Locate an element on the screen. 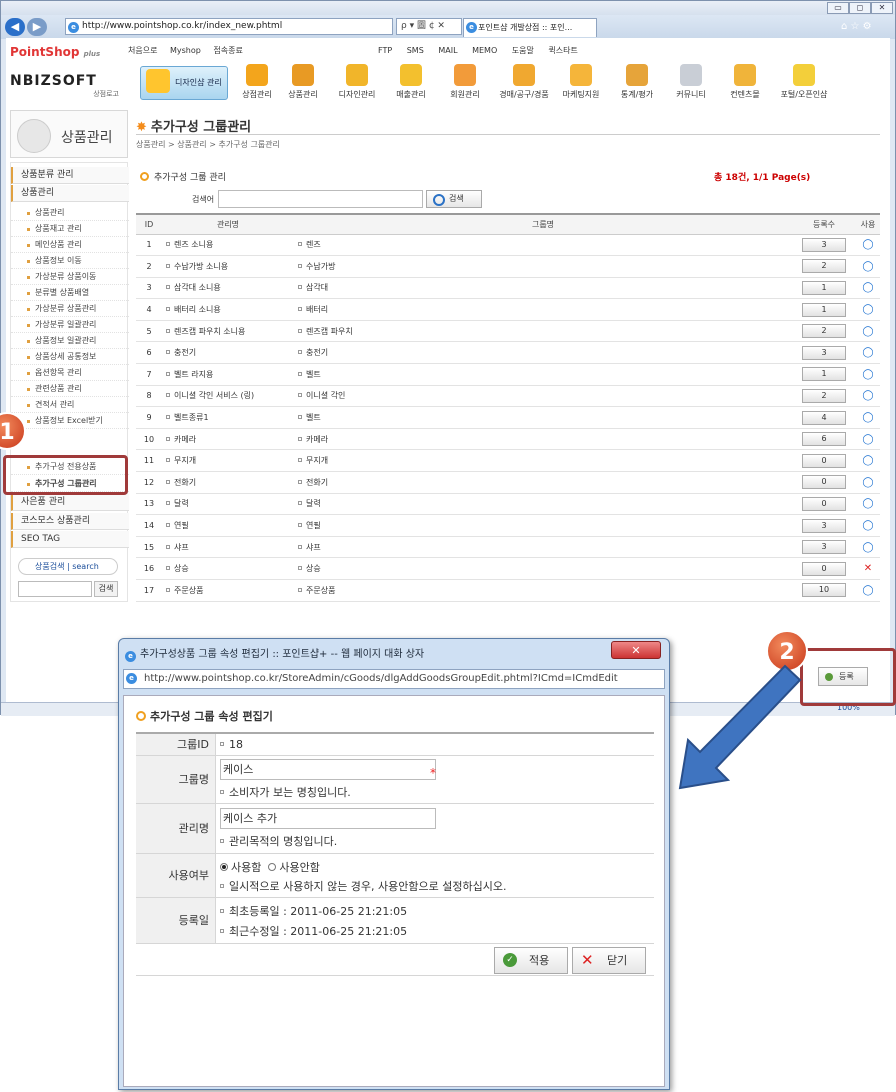 Image resolution: width=896 pixels, height=1092 pixels. sidebar-cat-goods: 상품관리 is located at coordinates (70, 193).